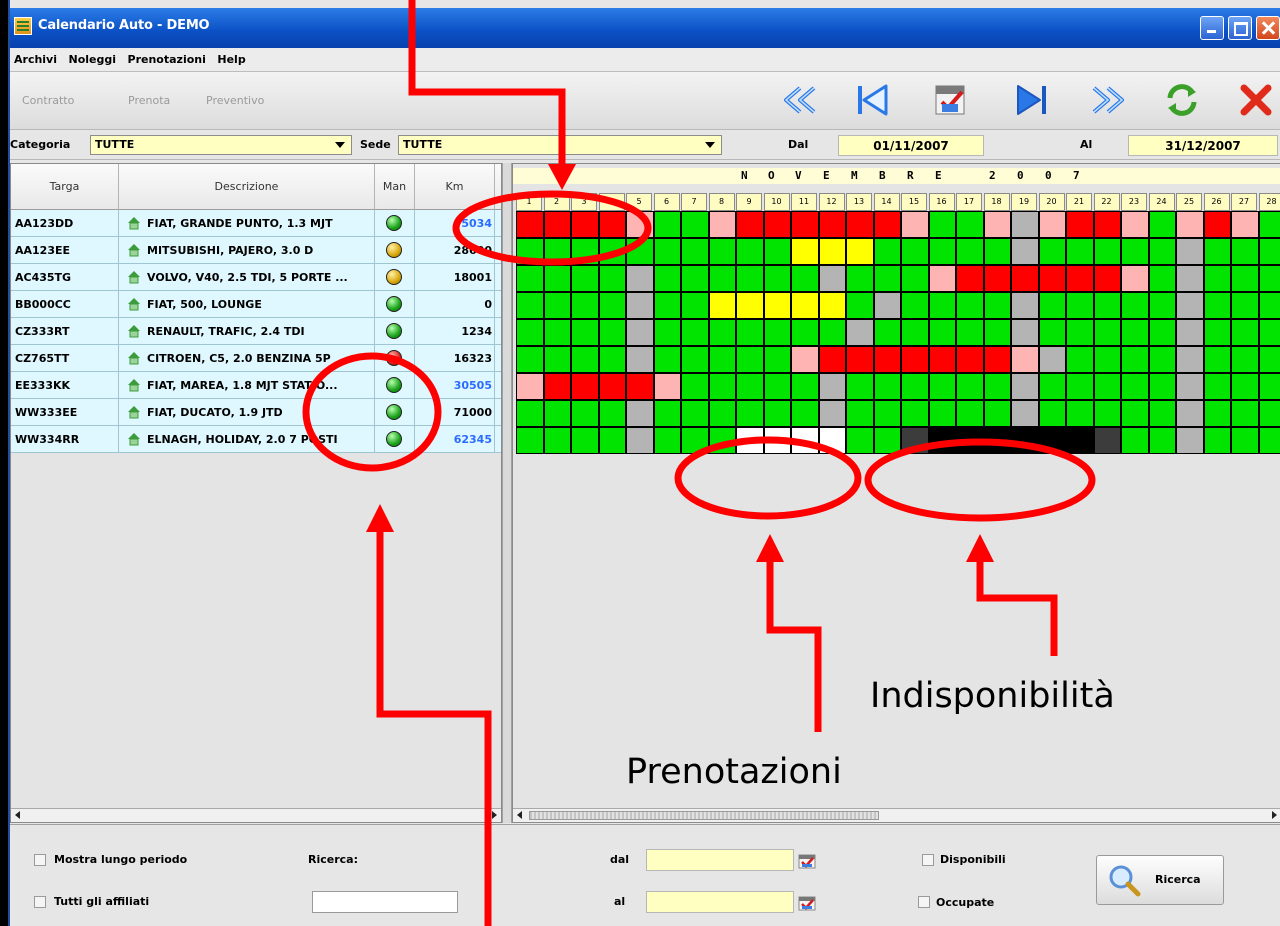  Describe the element at coordinates (720, 860) in the screenshot. I see `dal-bottom-field` at that location.